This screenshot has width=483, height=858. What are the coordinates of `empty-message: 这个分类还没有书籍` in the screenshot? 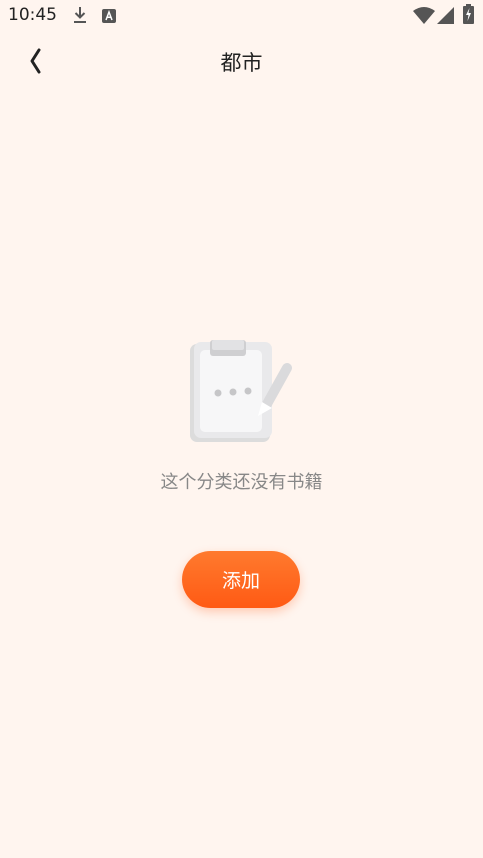 It's located at (241, 482).